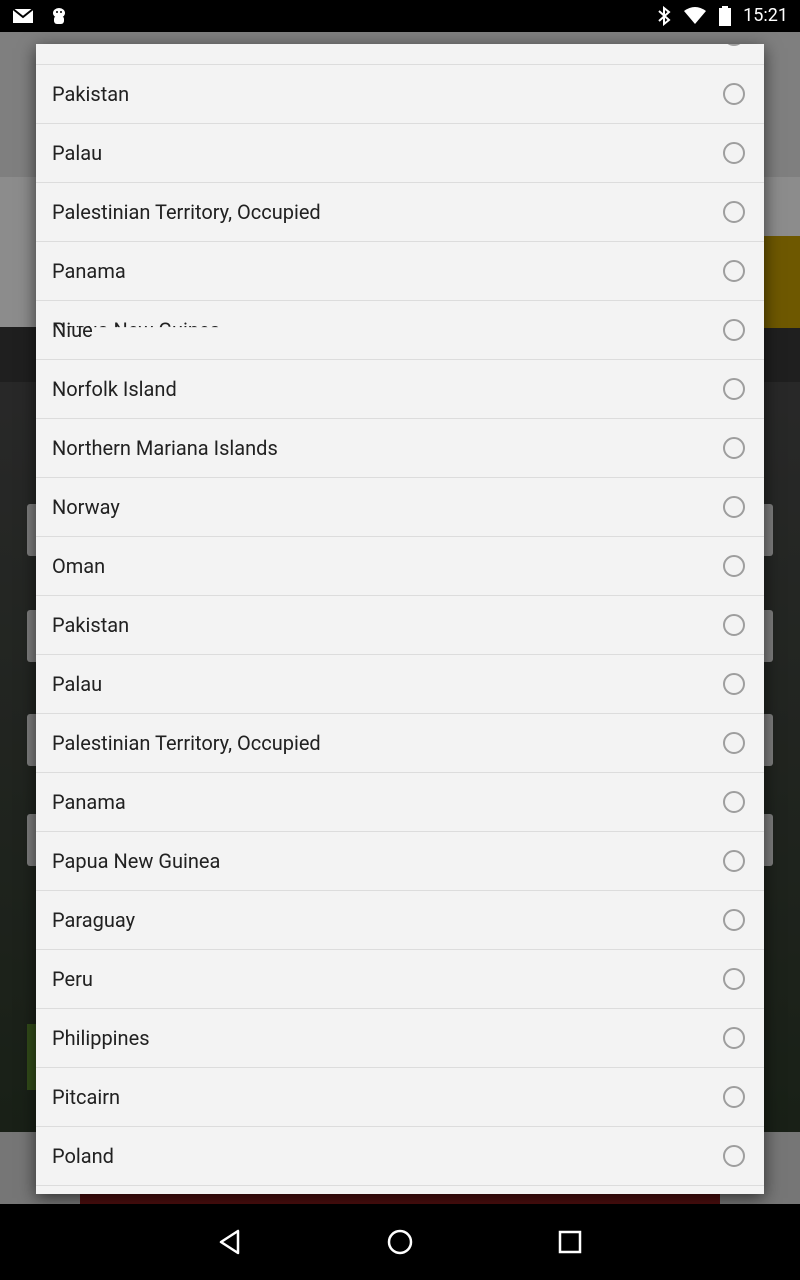 This screenshot has height=1280, width=800. I want to click on list-item: Norway, so click(400, 507).